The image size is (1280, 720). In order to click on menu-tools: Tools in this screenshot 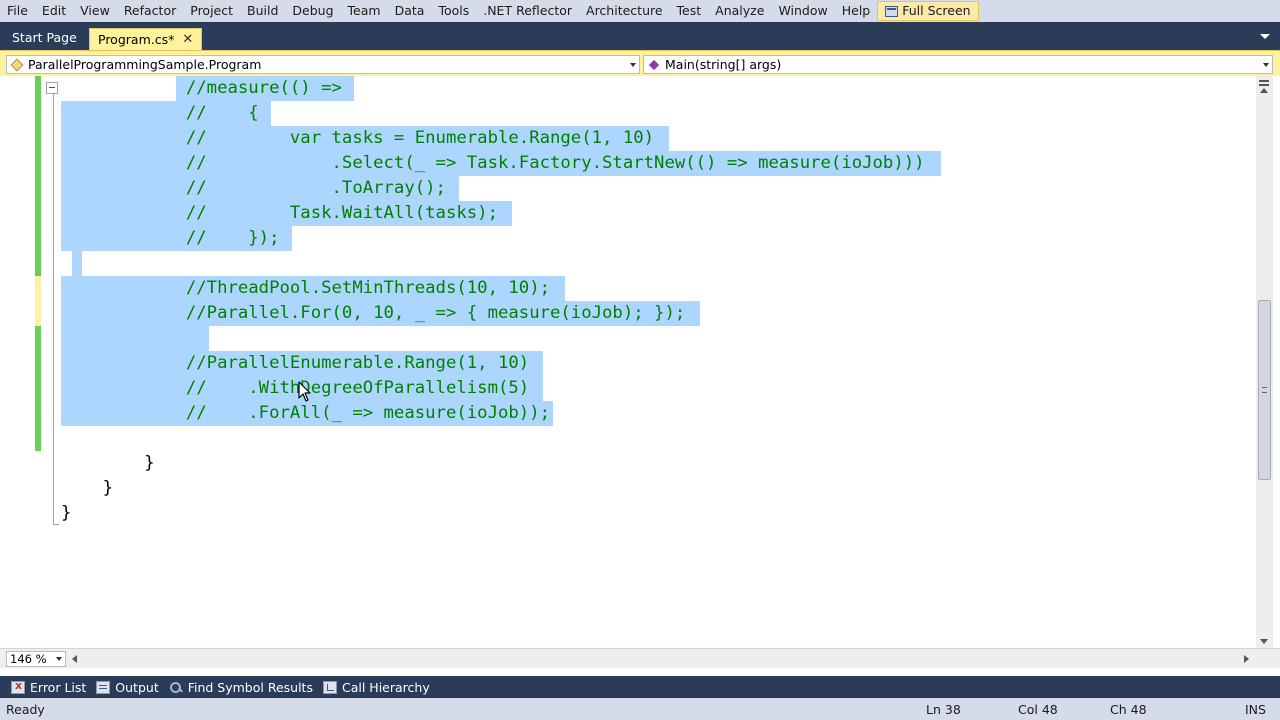, I will do `click(453, 11)`.